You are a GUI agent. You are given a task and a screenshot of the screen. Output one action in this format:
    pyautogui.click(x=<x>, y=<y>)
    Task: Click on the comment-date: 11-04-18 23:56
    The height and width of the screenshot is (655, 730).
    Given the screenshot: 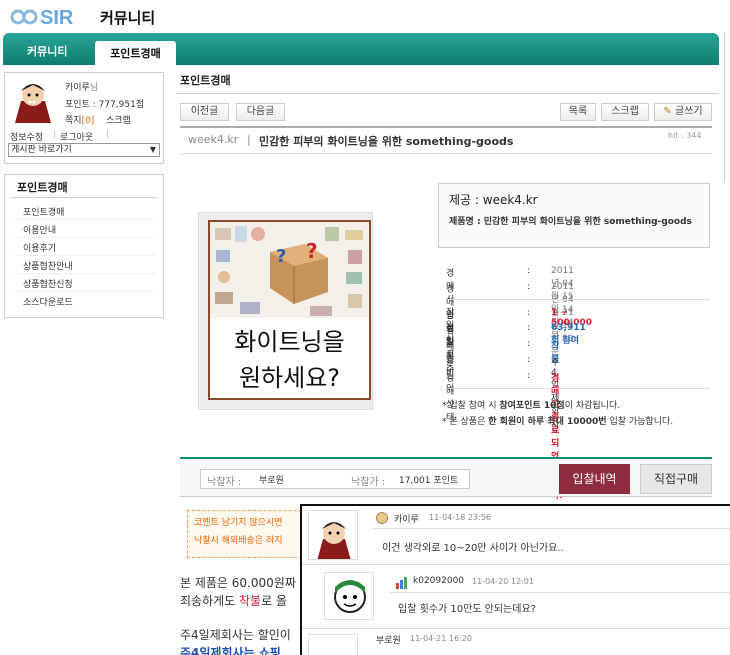 What is the action you would take?
    pyautogui.click(x=460, y=517)
    